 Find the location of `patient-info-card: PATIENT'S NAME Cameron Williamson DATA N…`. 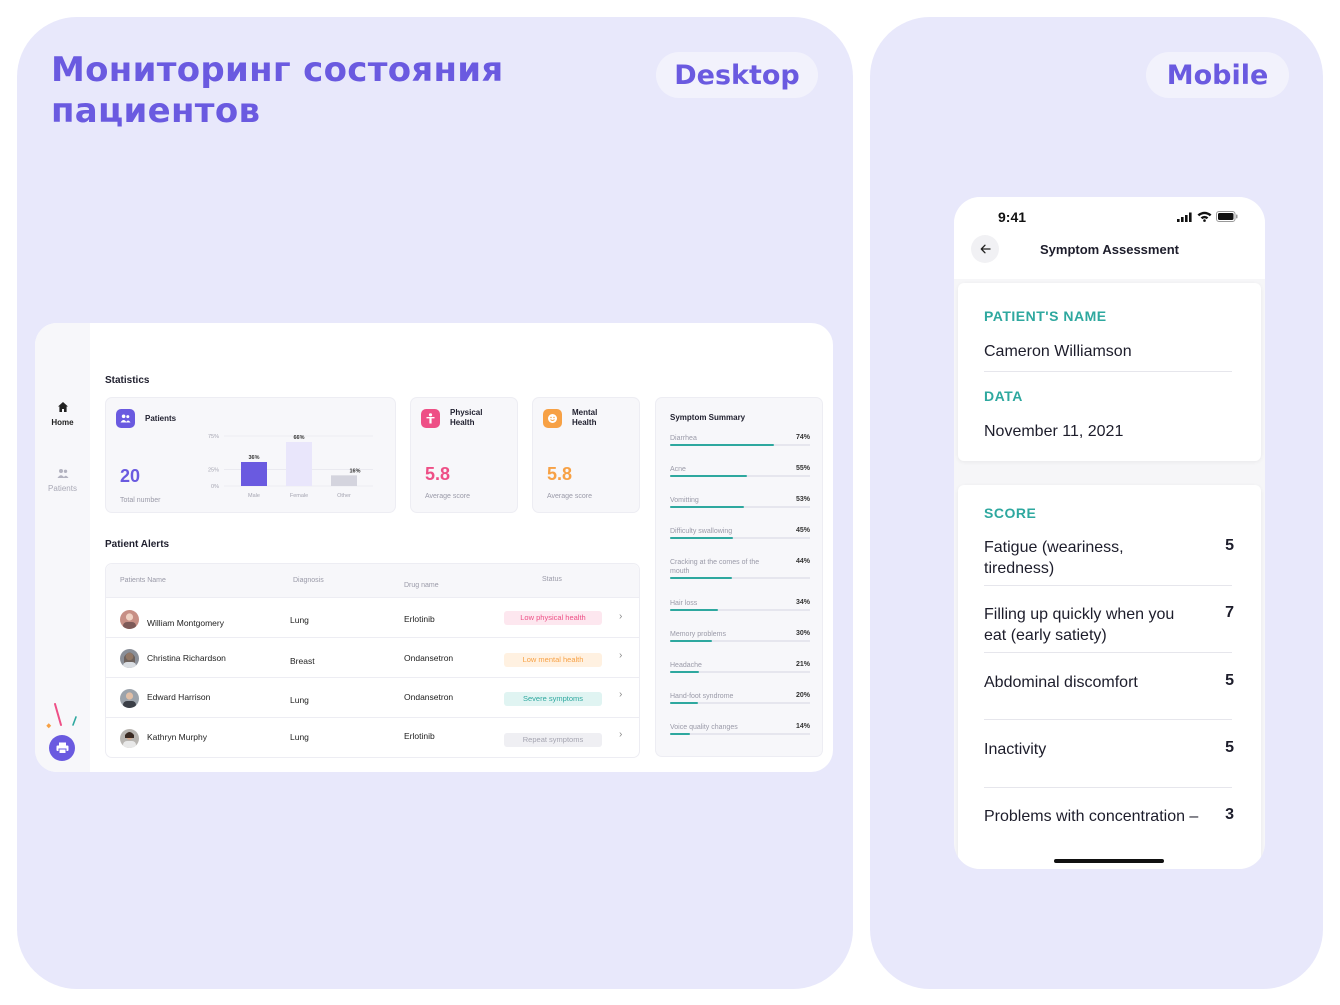

patient-info-card: PATIENT'S NAME Cameron Williamson DATA N… is located at coordinates (1109, 372).